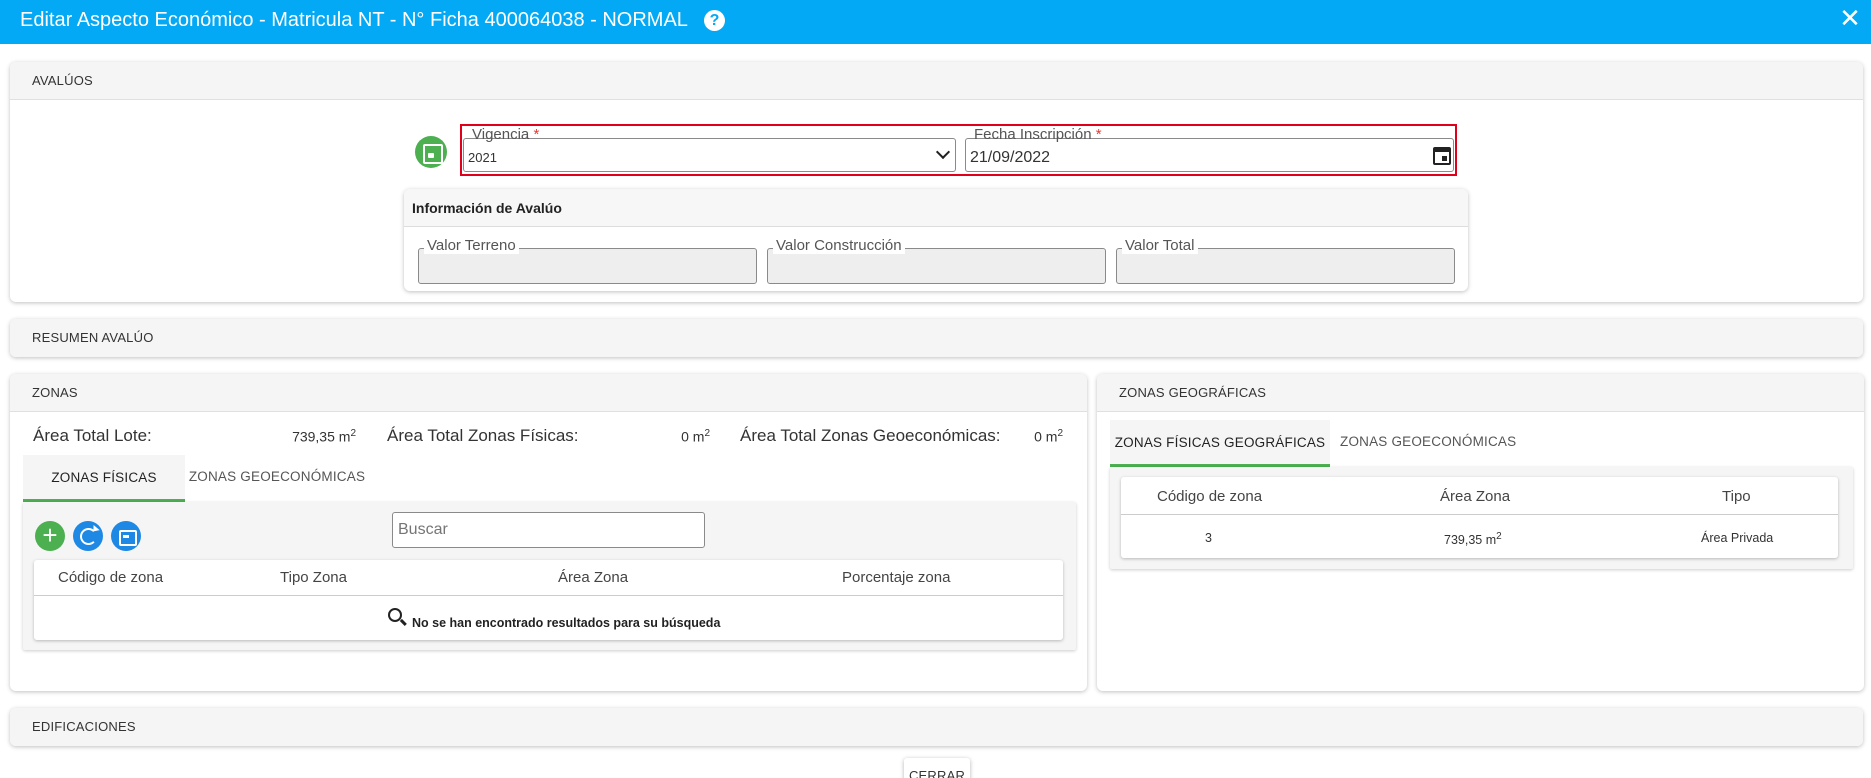 The height and width of the screenshot is (778, 1871). I want to click on tab-zonas-fisicas-geograficas: ZONAS FÍSICAS GEOGRÁFICAS, so click(1220, 443).